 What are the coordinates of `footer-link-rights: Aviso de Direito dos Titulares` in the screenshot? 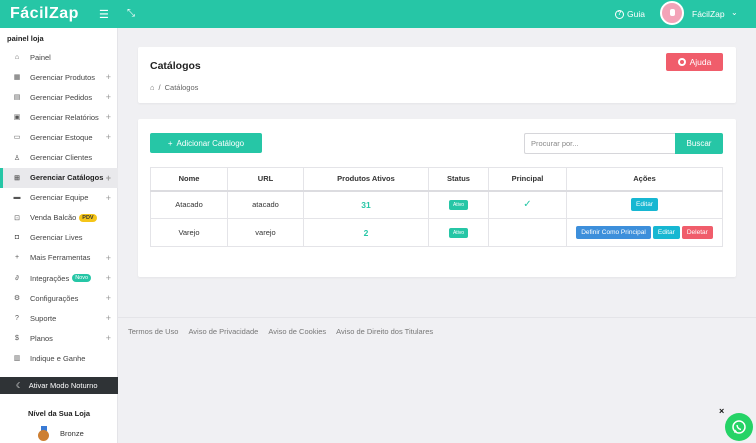 It's located at (384, 331).